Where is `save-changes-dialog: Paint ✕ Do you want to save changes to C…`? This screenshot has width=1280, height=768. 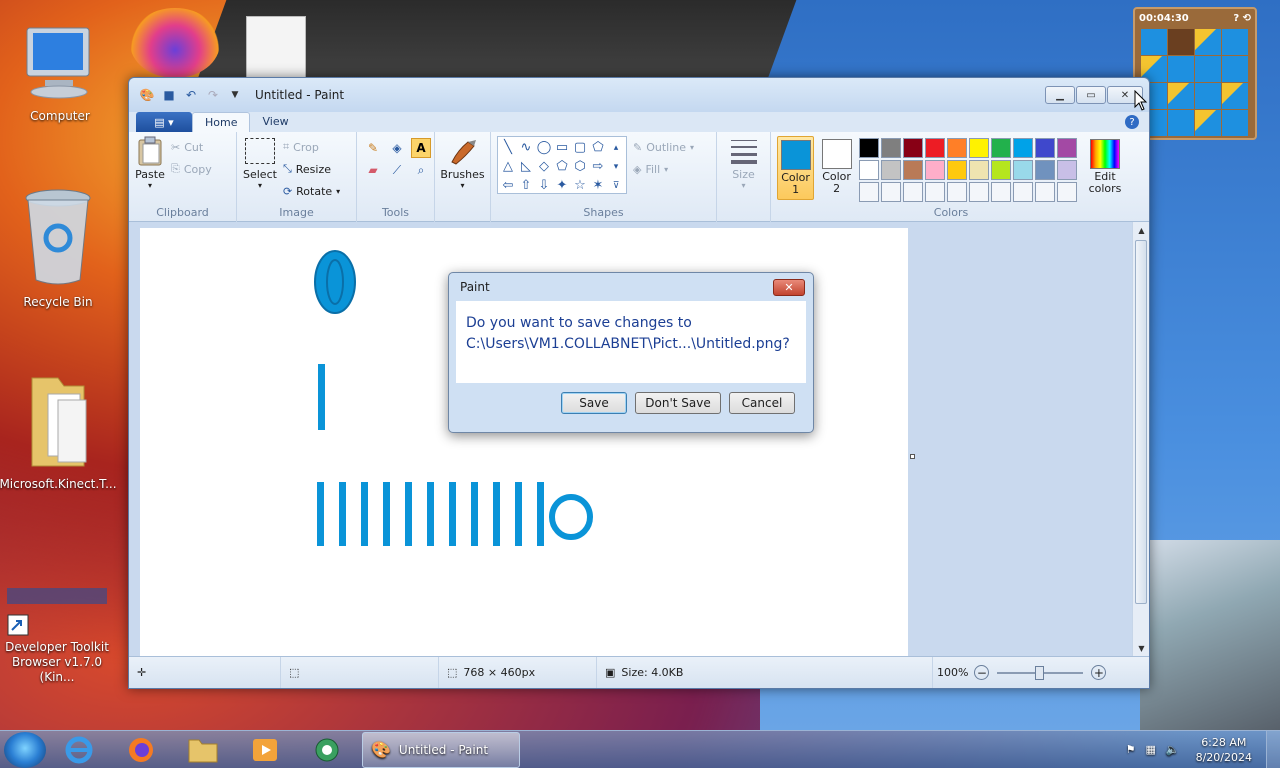
save-changes-dialog: Paint ✕ Do you want to save changes to C… is located at coordinates (631, 352).